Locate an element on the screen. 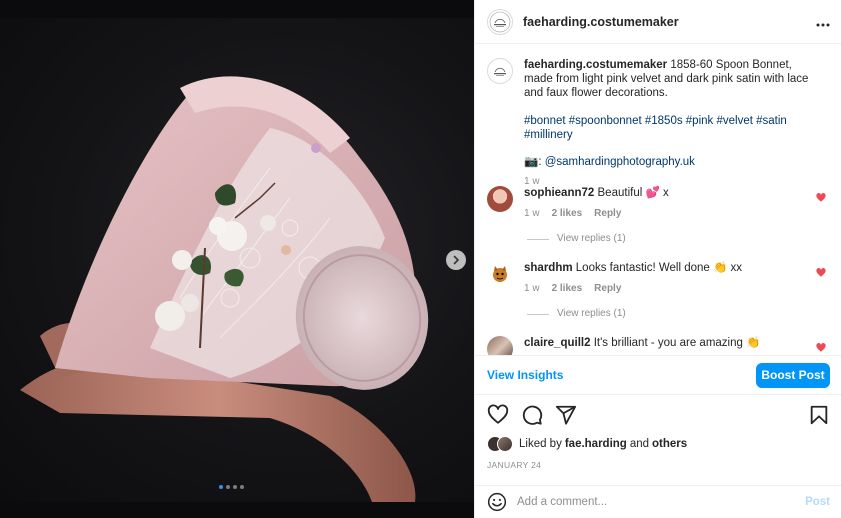 This screenshot has height=518, width=841. comment-username: claire_quill2 is located at coordinates (557, 343).